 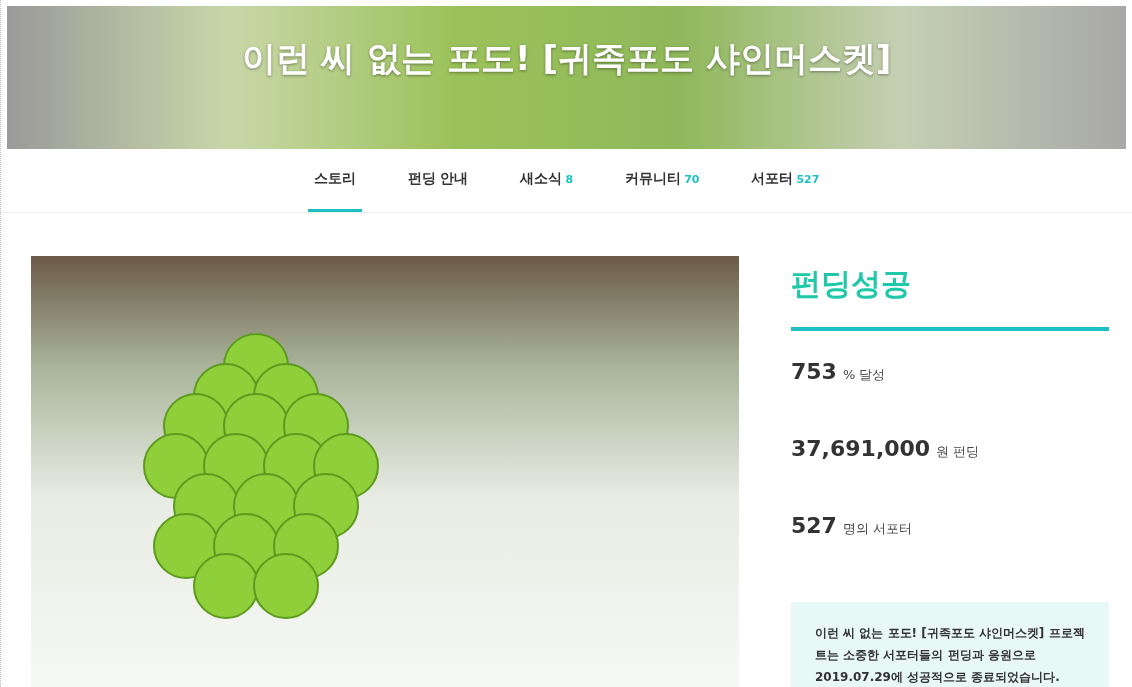 What do you see at coordinates (861, 448) in the screenshot?
I see `stat-value: 37,691,000` at bounding box center [861, 448].